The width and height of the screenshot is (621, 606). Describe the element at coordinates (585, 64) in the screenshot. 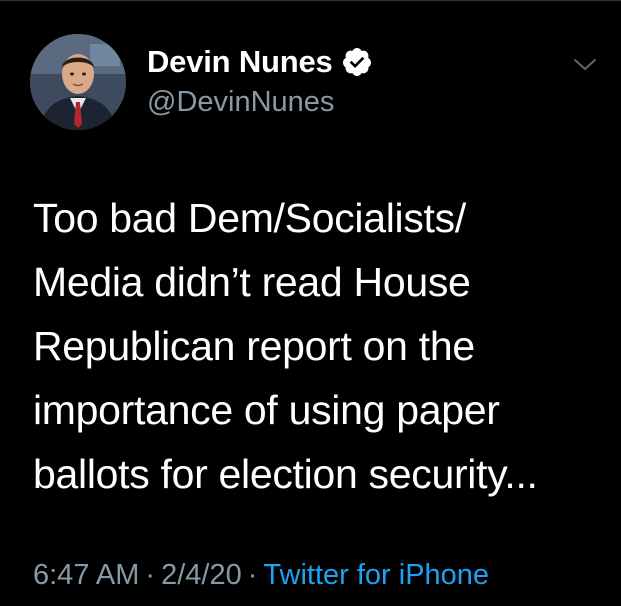

I see `chevron-down-icon` at that location.